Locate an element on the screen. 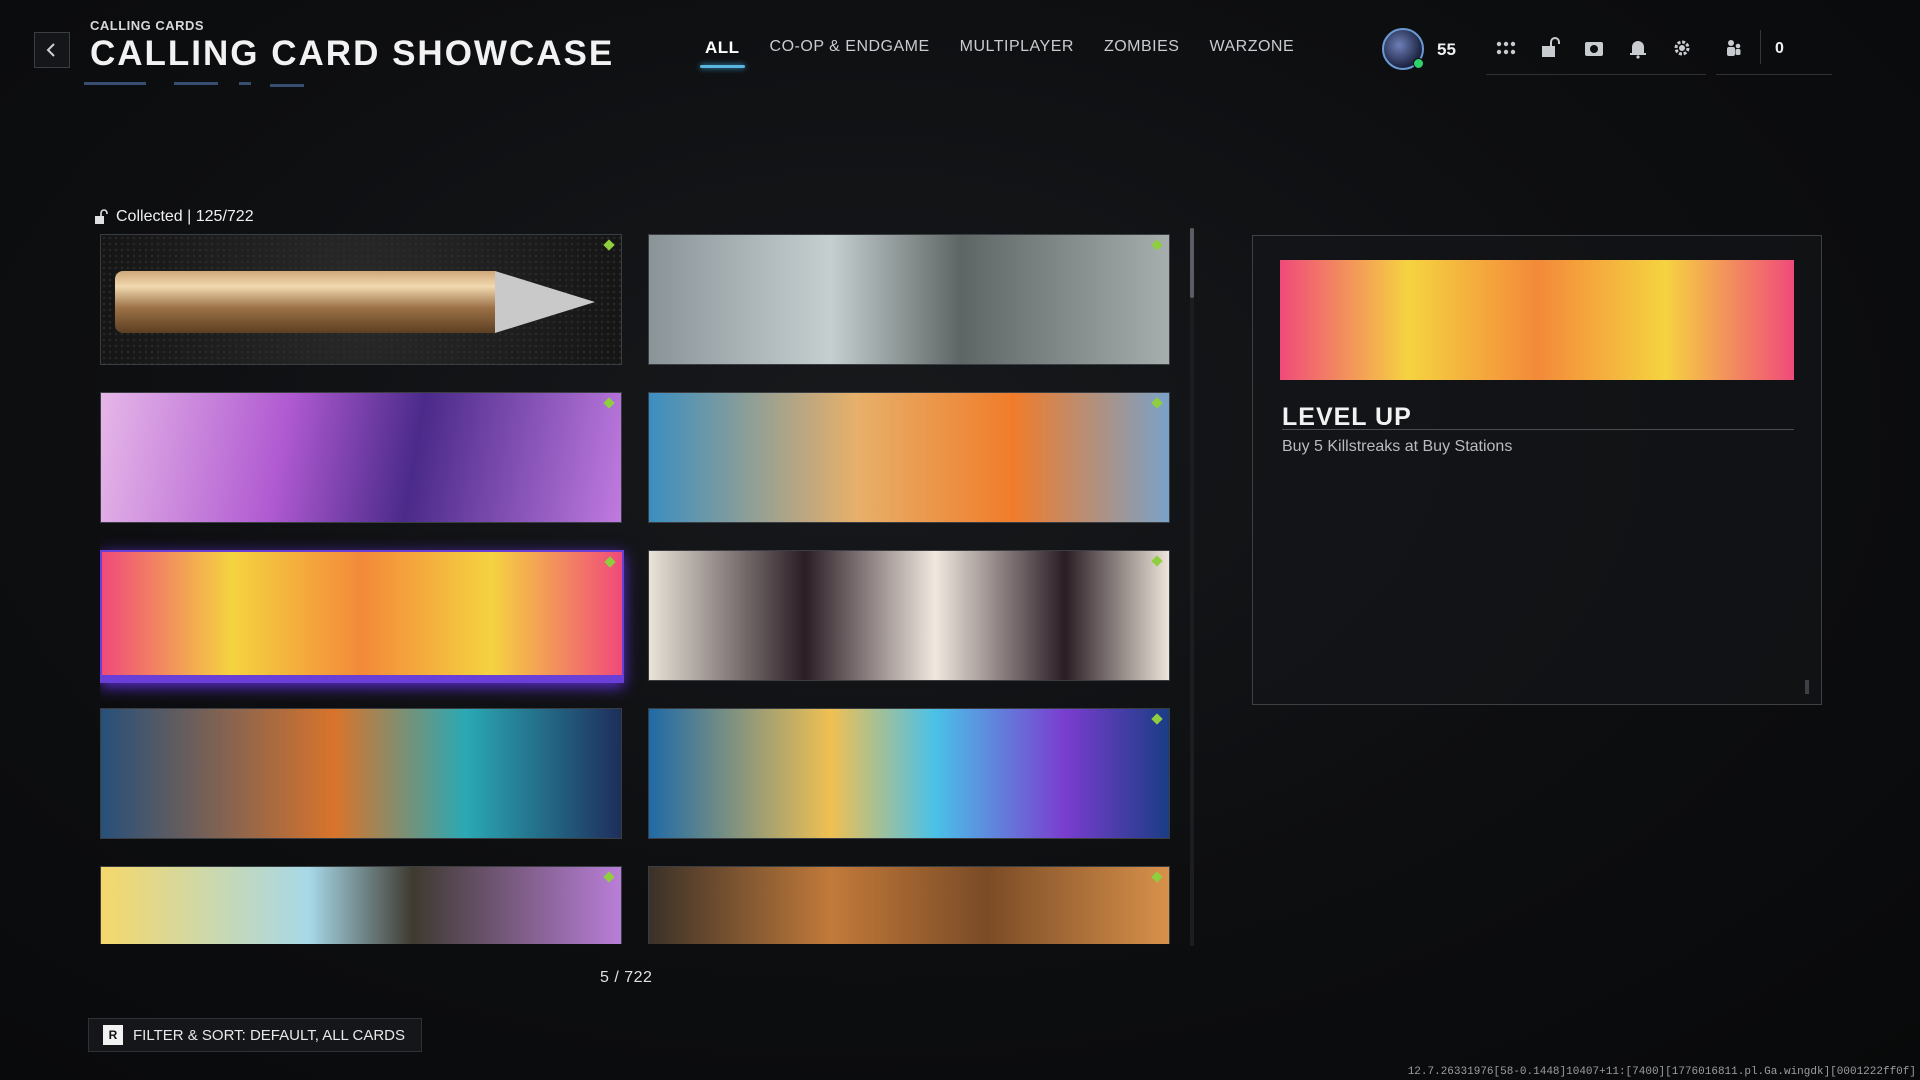 This screenshot has width=1920, height=1080. title-block: CALLING CARDS CALLING CARD SHOWCASE is located at coordinates (352, 46).